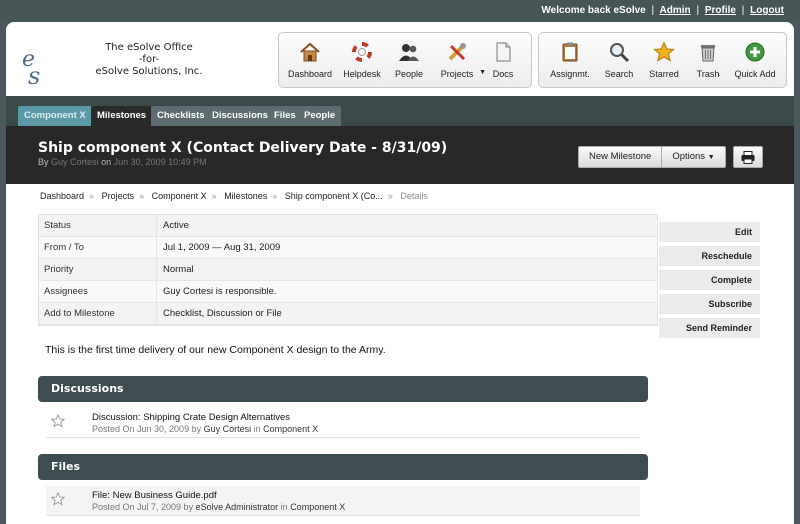 This screenshot has width=800, height=524. I want to click on logout-link: Logout, so click(767, 10).